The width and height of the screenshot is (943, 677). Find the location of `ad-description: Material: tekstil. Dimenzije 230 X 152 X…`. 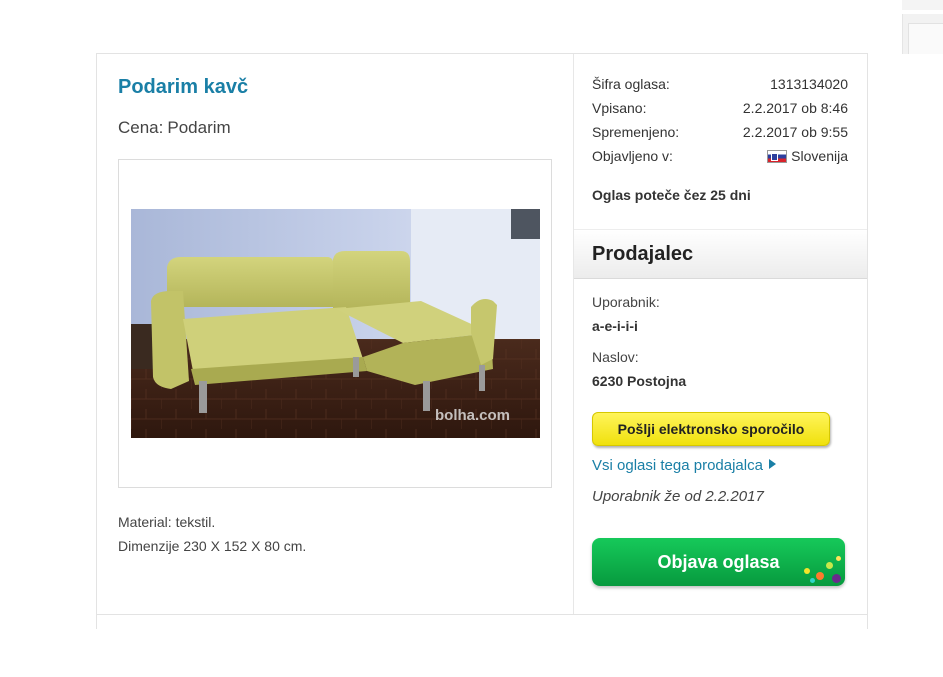

ad-description: Material: tekstil. Dimenzije 230 X 152 X… is located at coordinates (212, 534).